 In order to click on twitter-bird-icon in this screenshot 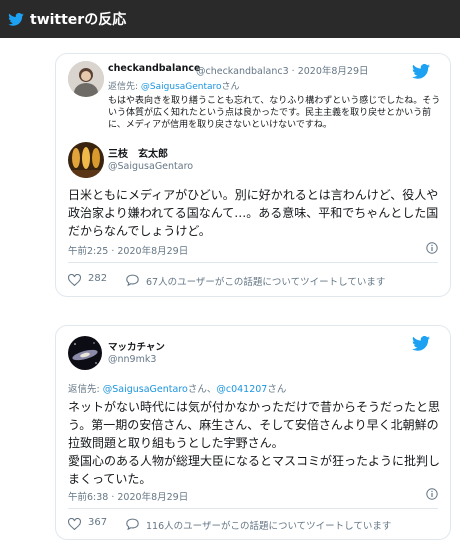, I will do `click(16, 19)`.